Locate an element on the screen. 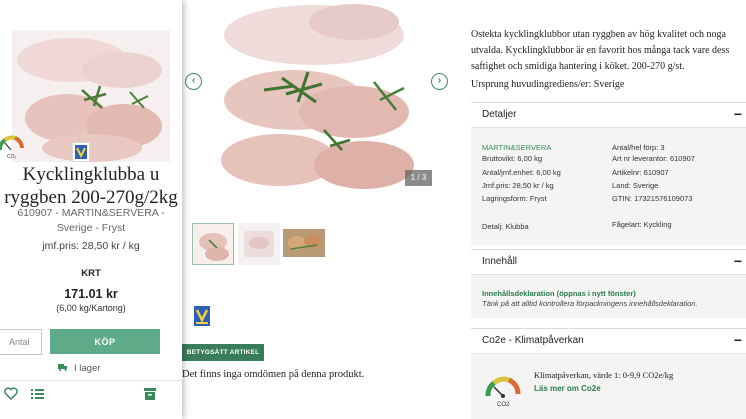 The image size is (746, 419). next-image-button: › is located at coordinates (439, 81).